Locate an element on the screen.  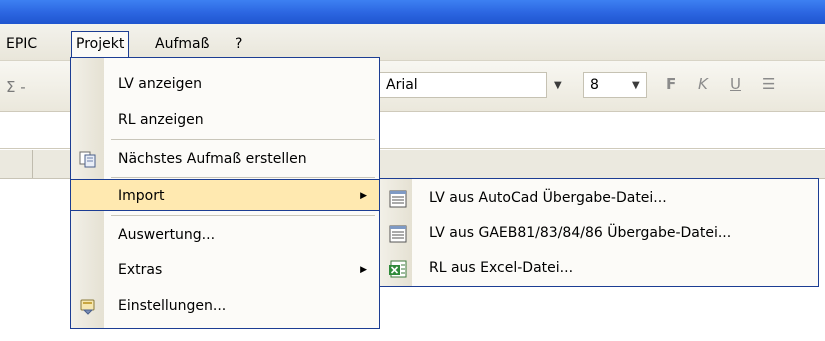
settings-hand-icon is located at coordinates (88, 306).